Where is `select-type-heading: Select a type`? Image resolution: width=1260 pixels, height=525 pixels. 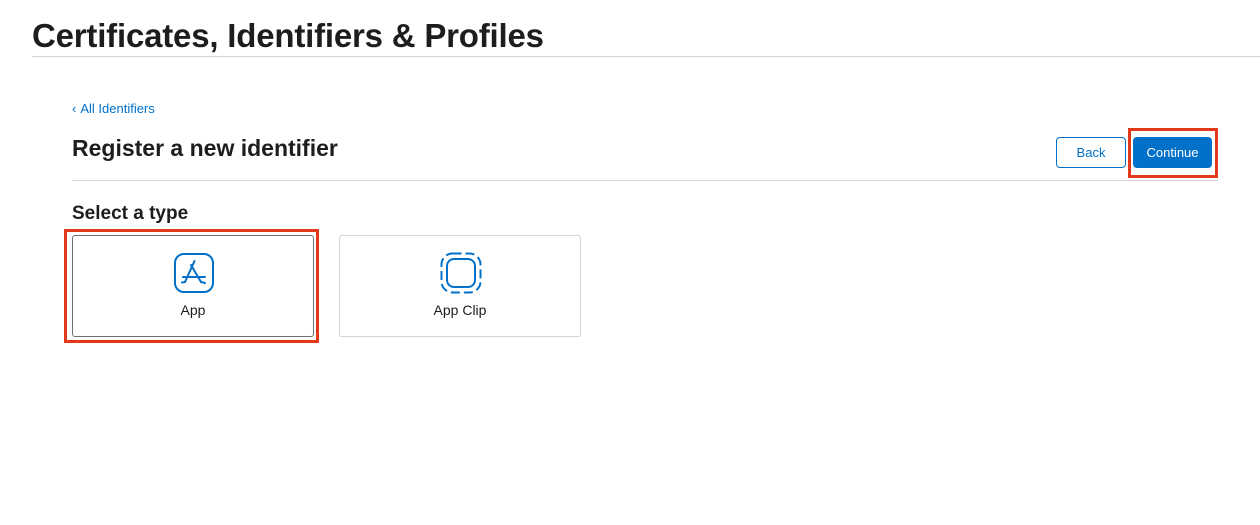 select-type-heading: Select a type is located at coordinates (130, 213).